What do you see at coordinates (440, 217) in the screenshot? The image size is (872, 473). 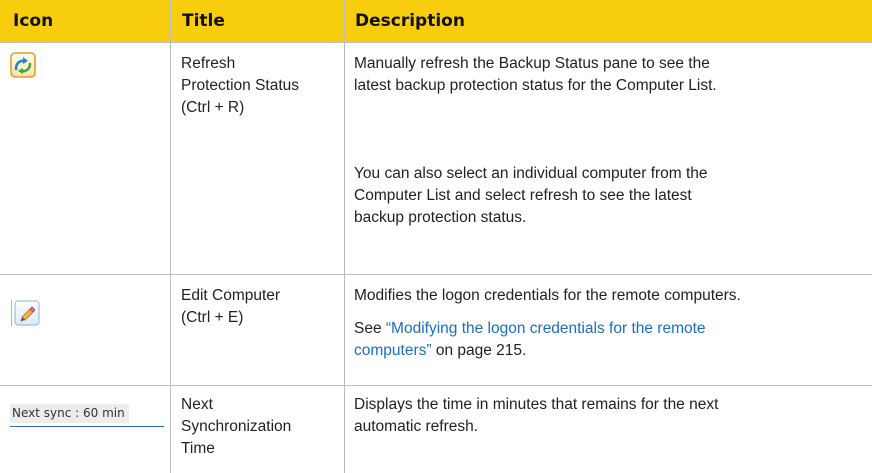 I see `row-1-note-line: backup protection status.` at bounding box center [440, 217].